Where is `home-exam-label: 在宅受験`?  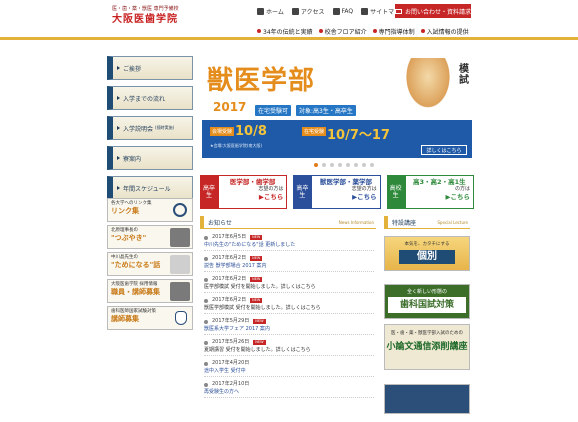
home-exam-label: 在宅受験 is located at coordinates (314, 131).